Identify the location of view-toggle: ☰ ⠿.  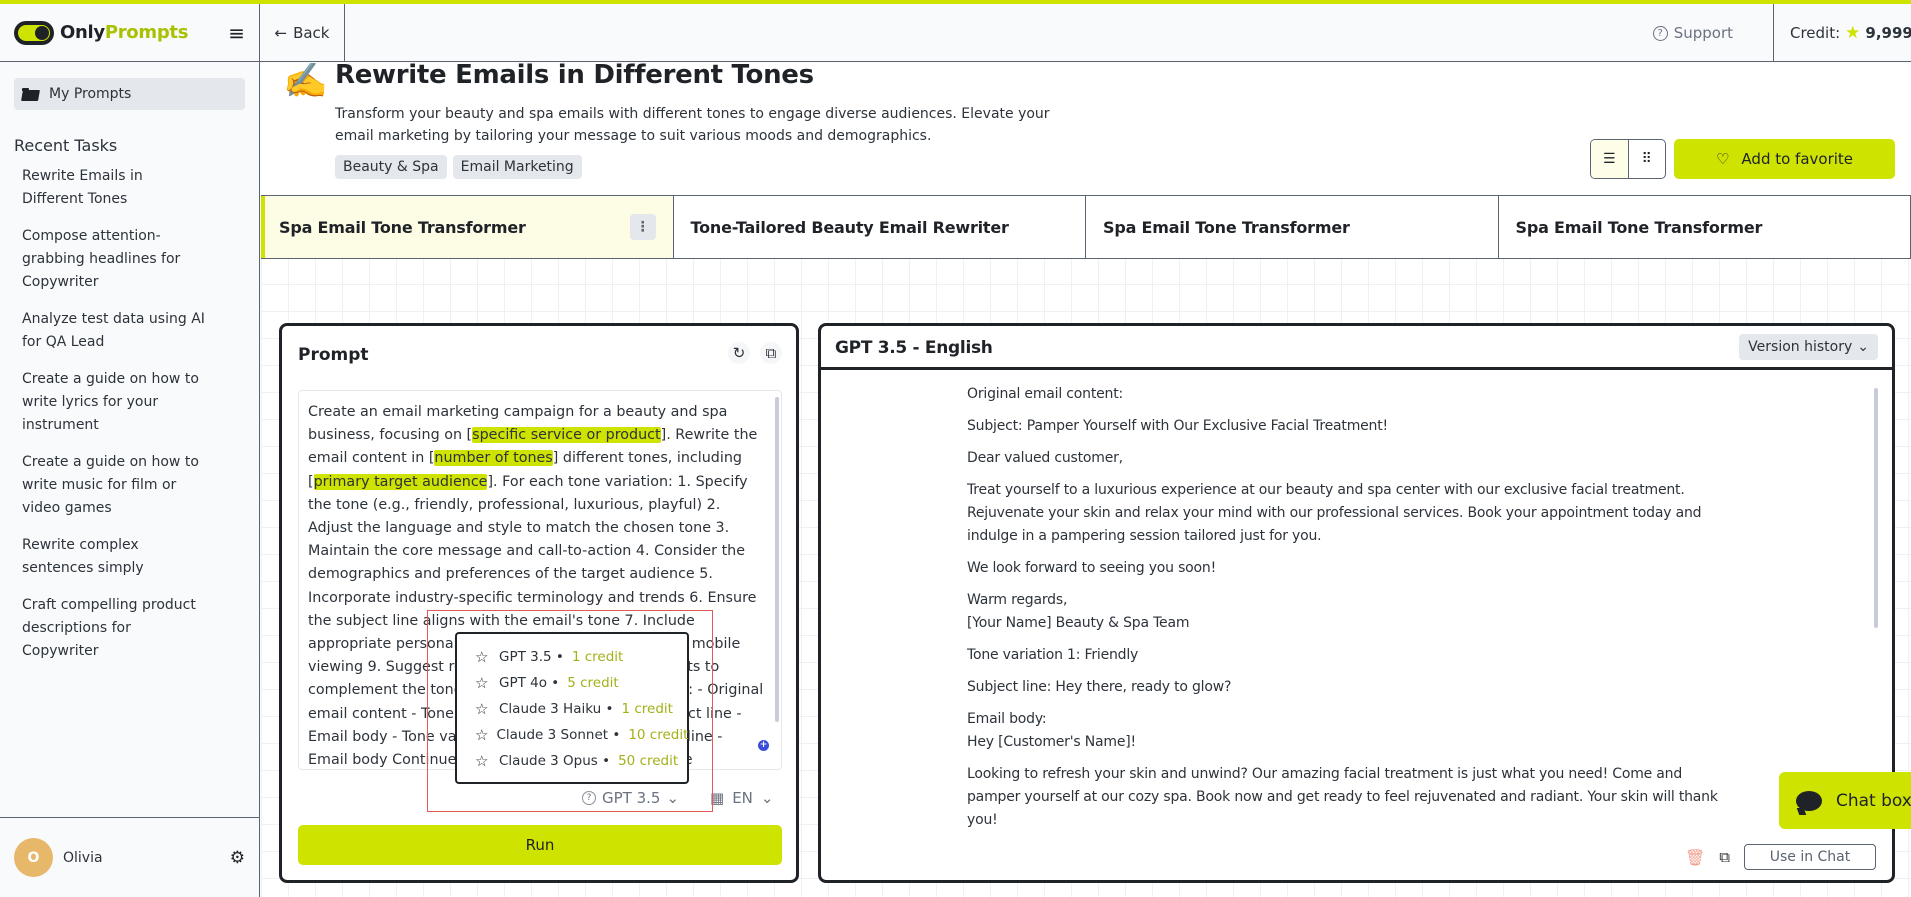
(1628, 159).